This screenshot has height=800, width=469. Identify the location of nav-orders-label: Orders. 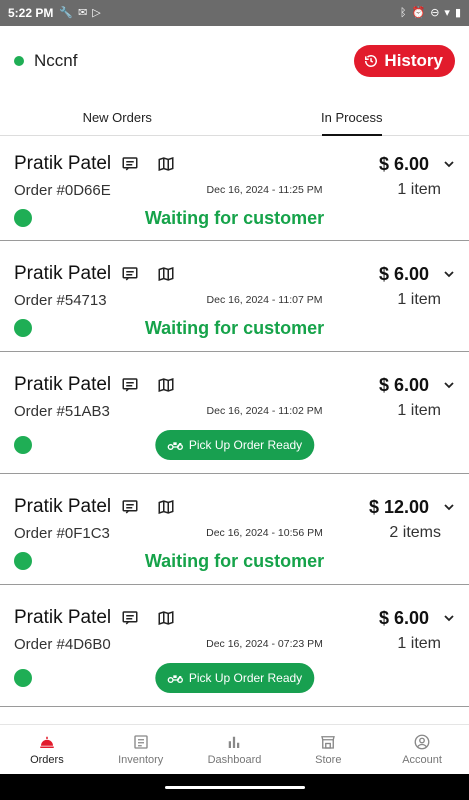
(47, 760).